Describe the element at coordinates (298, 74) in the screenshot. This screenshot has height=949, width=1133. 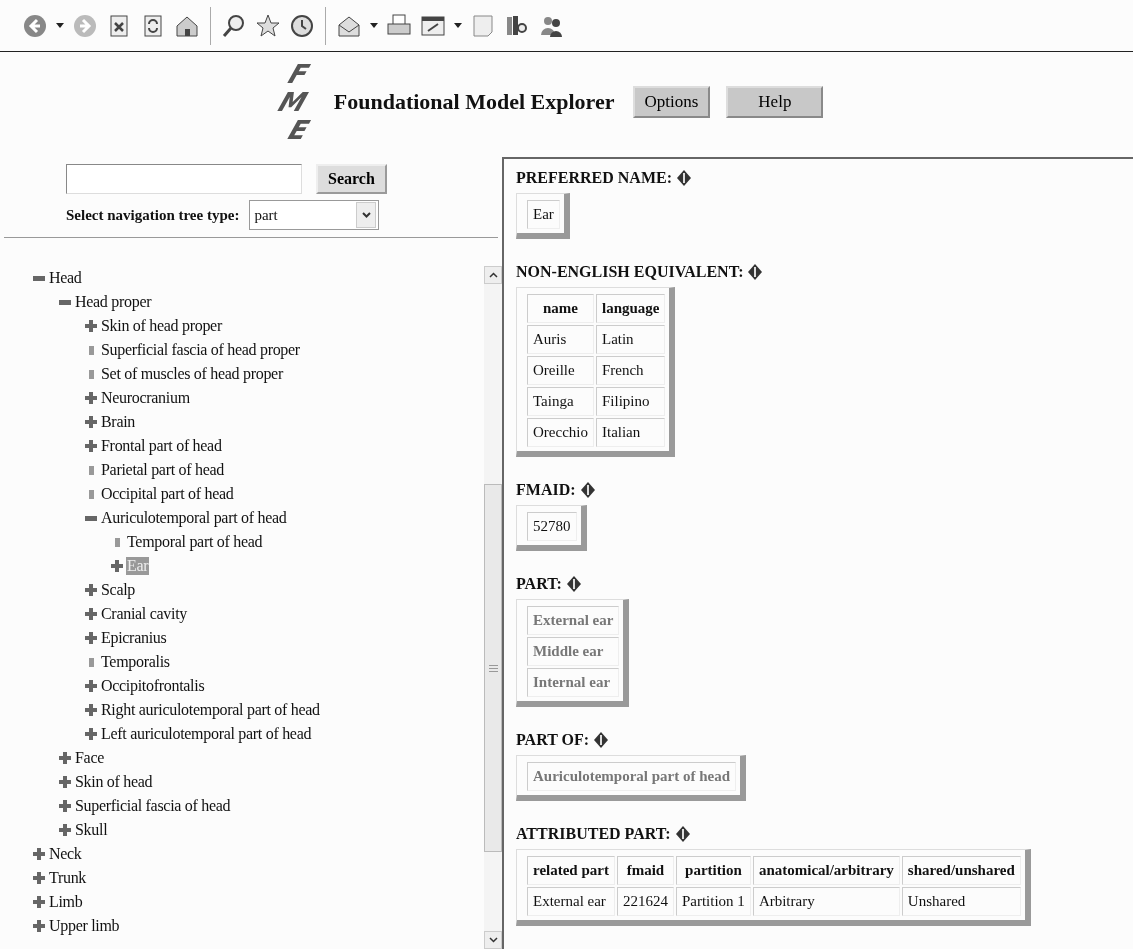
I see `logo-letter: F` at that location.